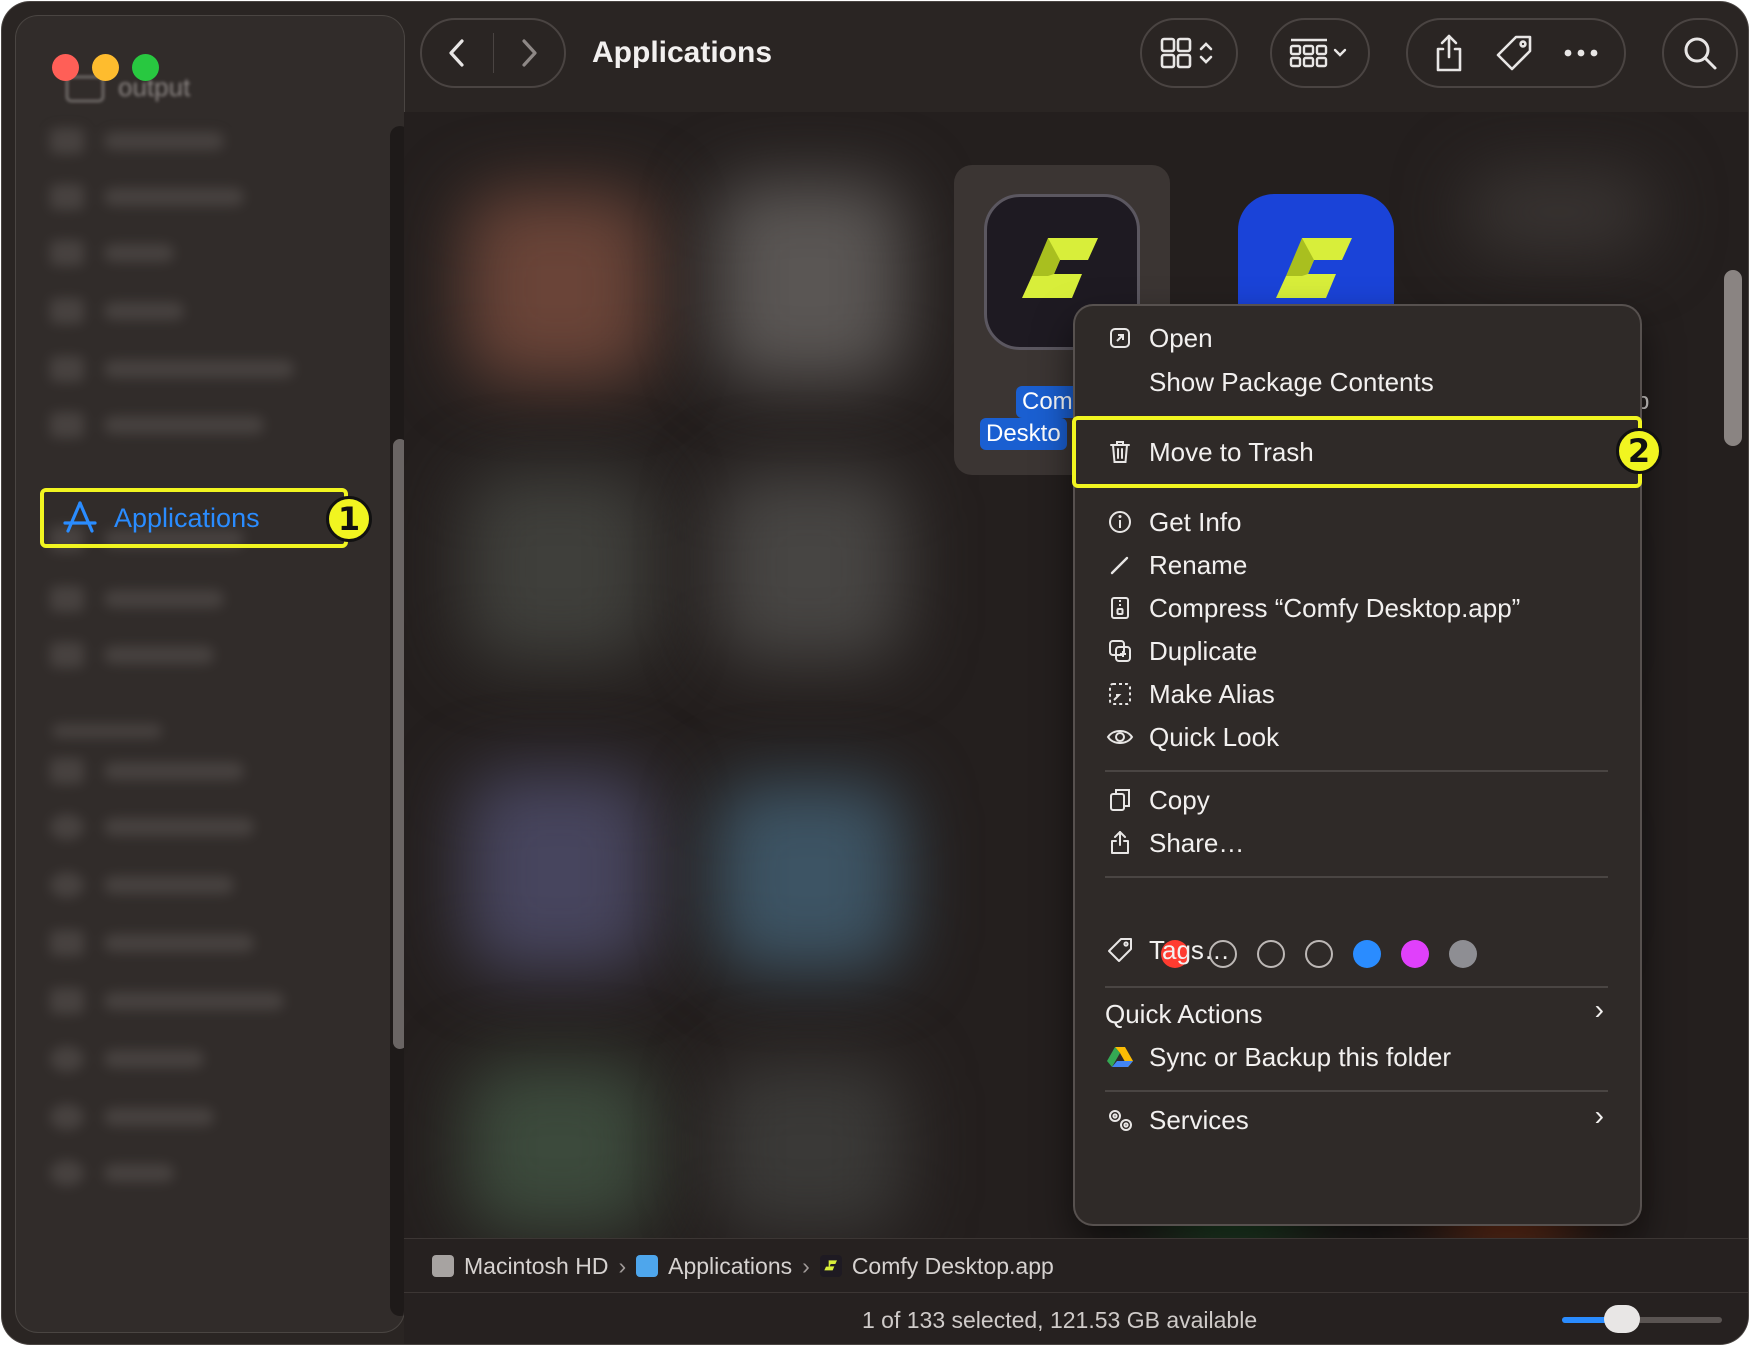 The image size is (1750, 1346). What do you see at coordinates (1357, 452) in the screenshot?
I see `move-to-trash-highlight` at bounding box center [1357, 452].